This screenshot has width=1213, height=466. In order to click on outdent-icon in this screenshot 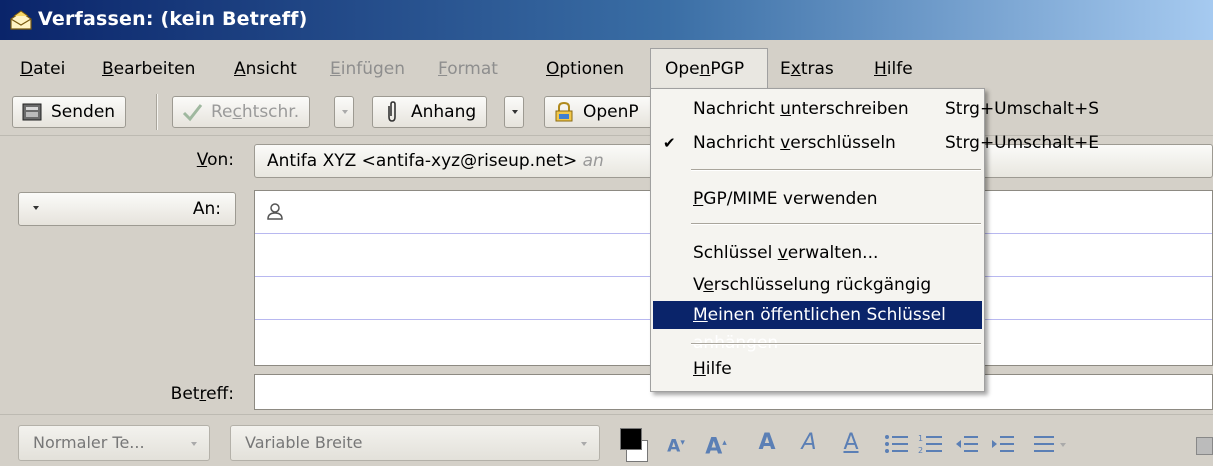, I will do `click(967, 444)`.